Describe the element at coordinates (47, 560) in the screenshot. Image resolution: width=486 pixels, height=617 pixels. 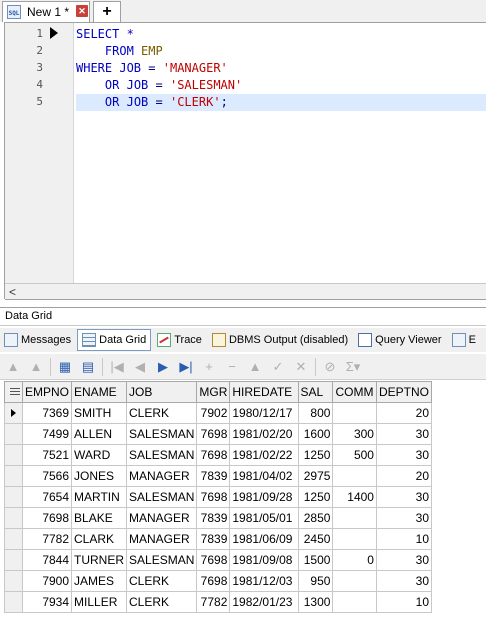
I see `table-cell: 7844` at that location.